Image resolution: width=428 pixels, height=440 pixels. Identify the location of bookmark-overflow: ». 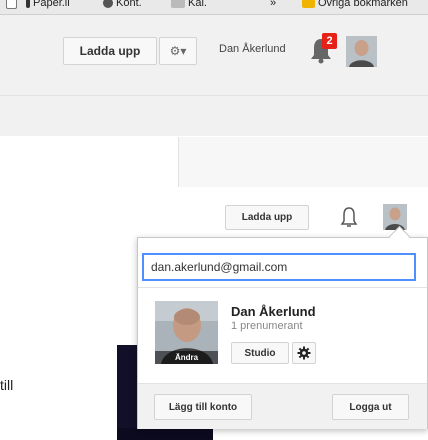
(273, 4).